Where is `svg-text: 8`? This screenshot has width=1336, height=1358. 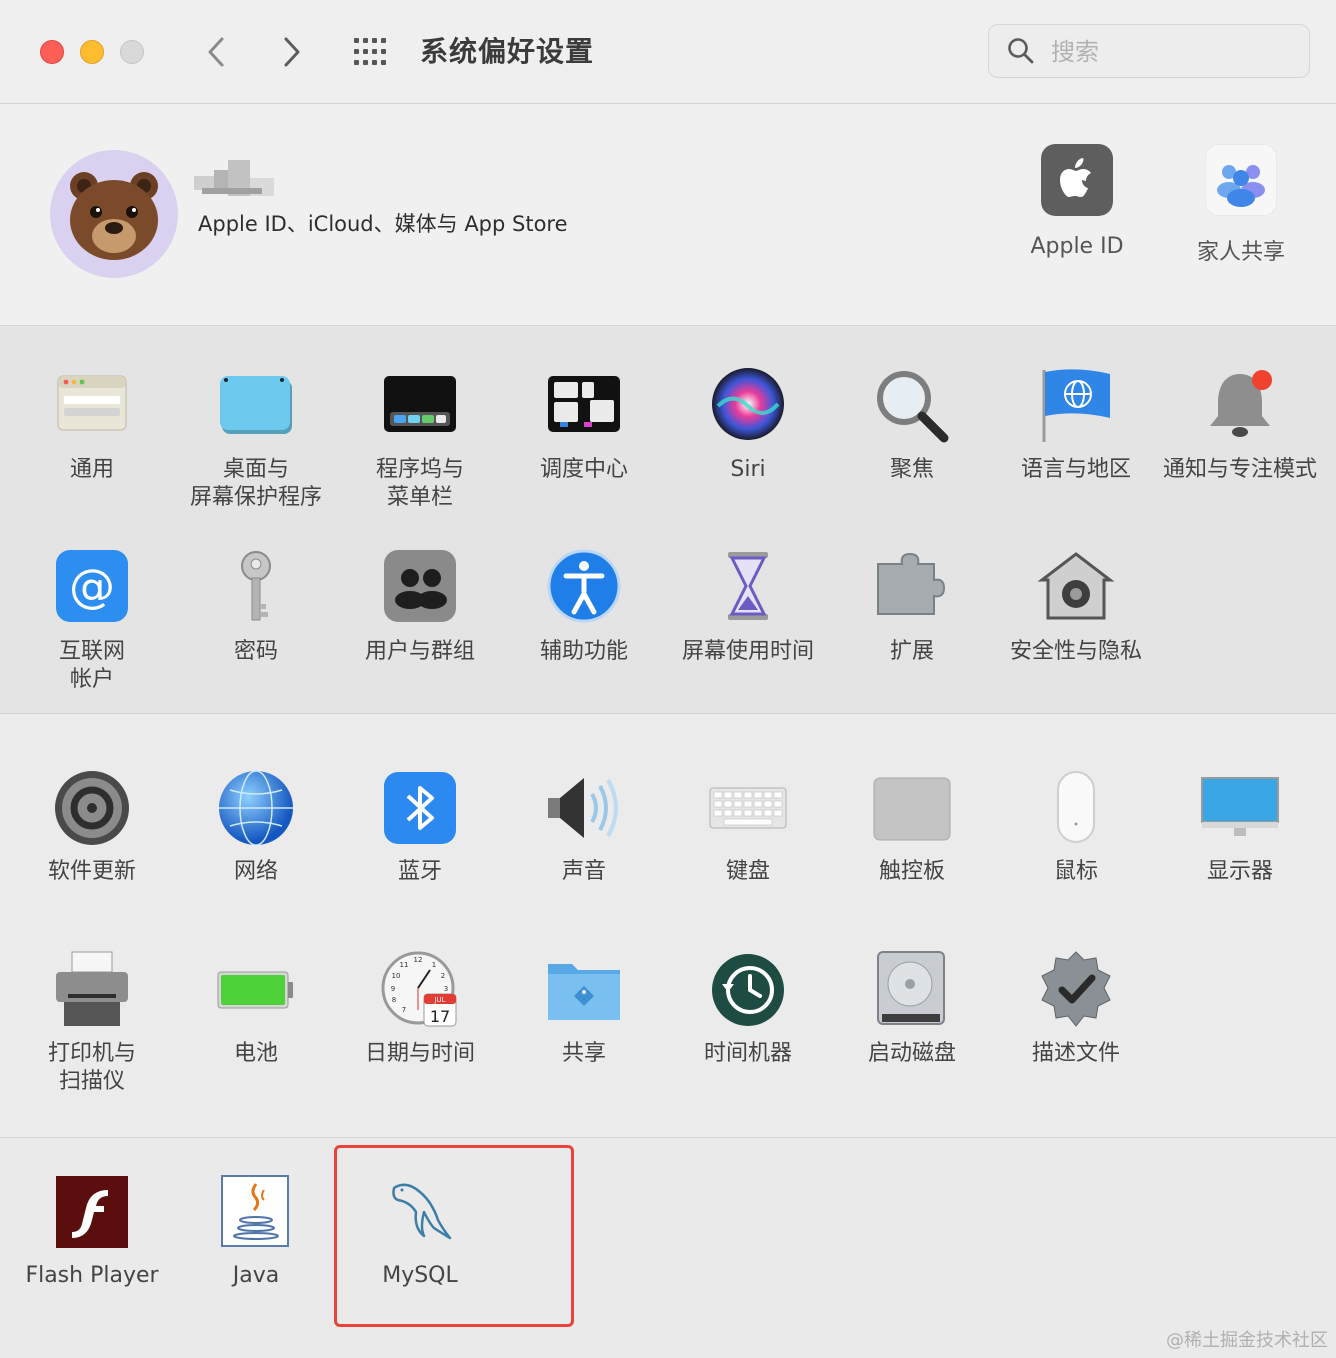
svg-text: 8 is located at coordinates (394, 1000).